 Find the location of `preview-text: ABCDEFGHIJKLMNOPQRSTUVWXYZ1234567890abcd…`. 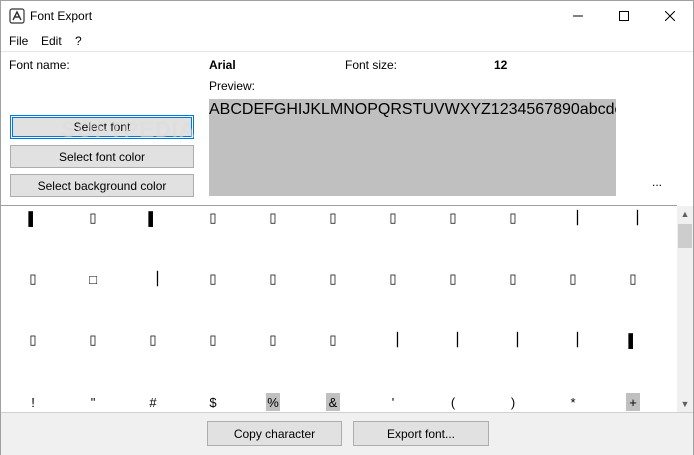

preview-text: ABCDEFGHIJKLMNOPQRSTUVWXYZ1234567890abcd… is located at coordinates (412, 109).